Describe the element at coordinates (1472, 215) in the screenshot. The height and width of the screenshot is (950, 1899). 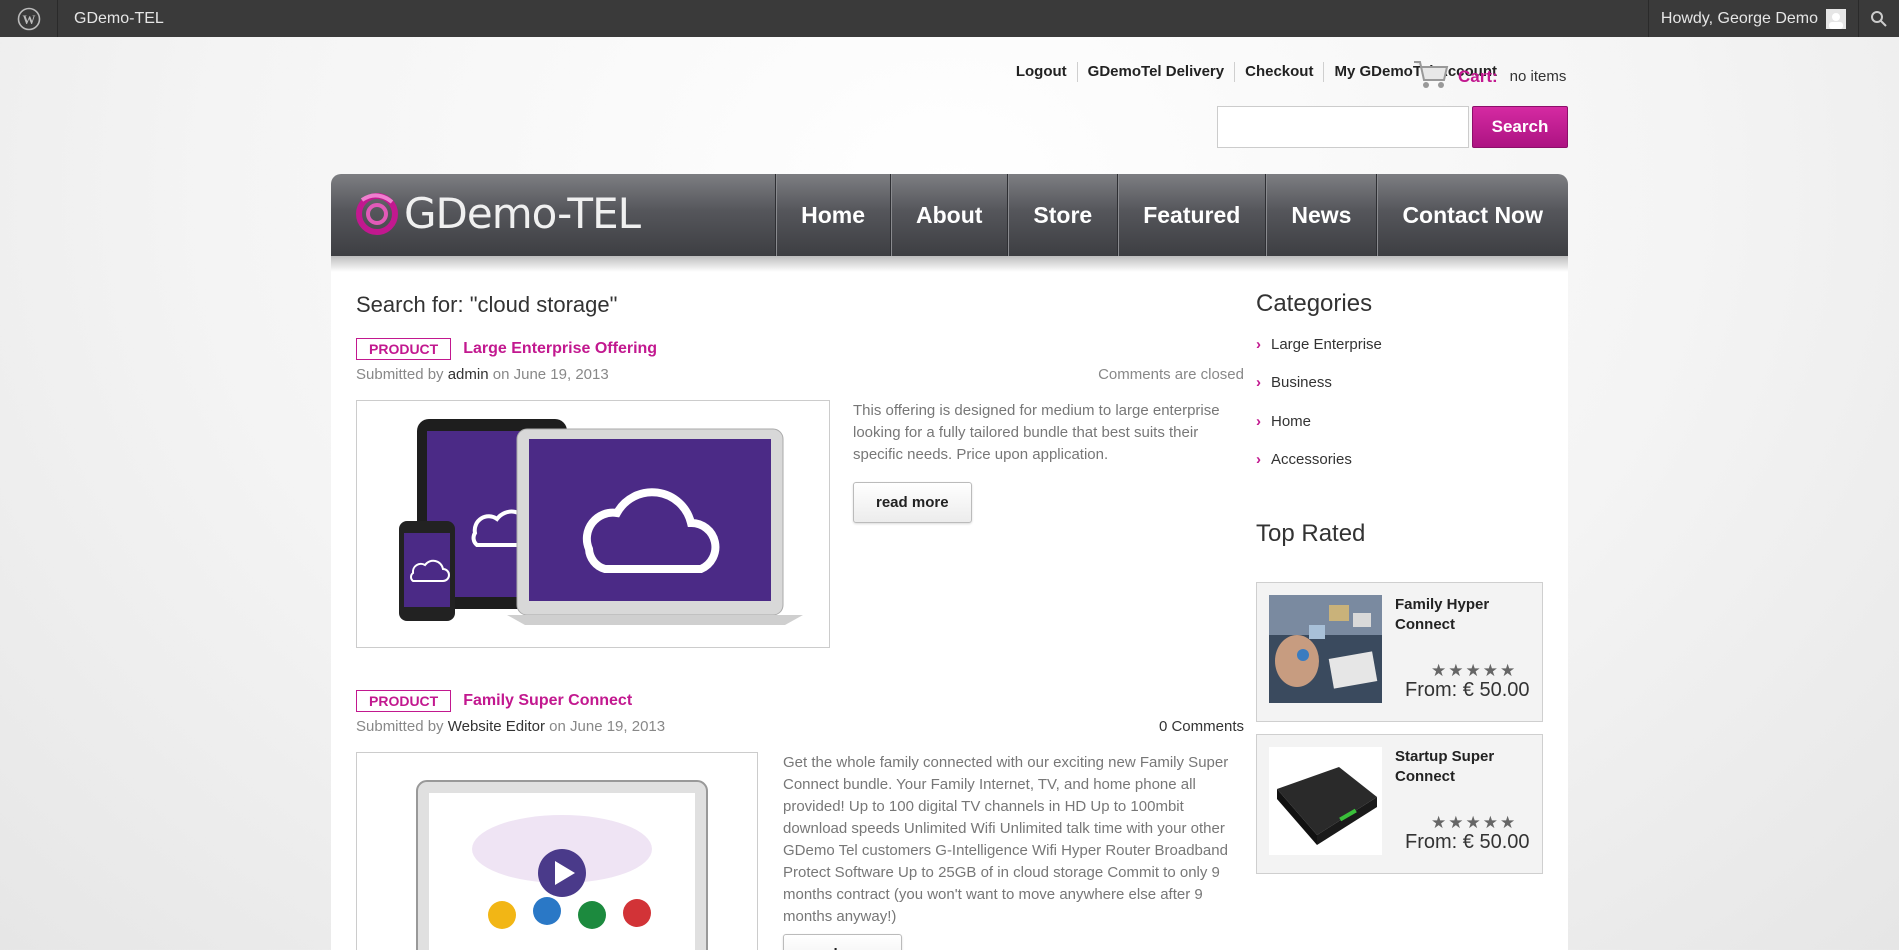
I see `nav-contact-now: Contact Now` at that location.